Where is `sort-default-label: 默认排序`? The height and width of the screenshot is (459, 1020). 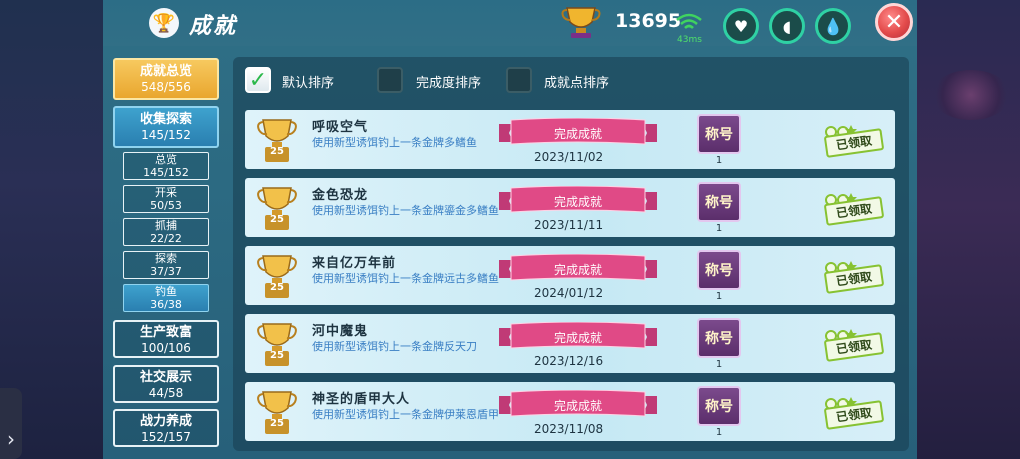
sort-default-label: 默认排序 is located at coordinates (308, 83).